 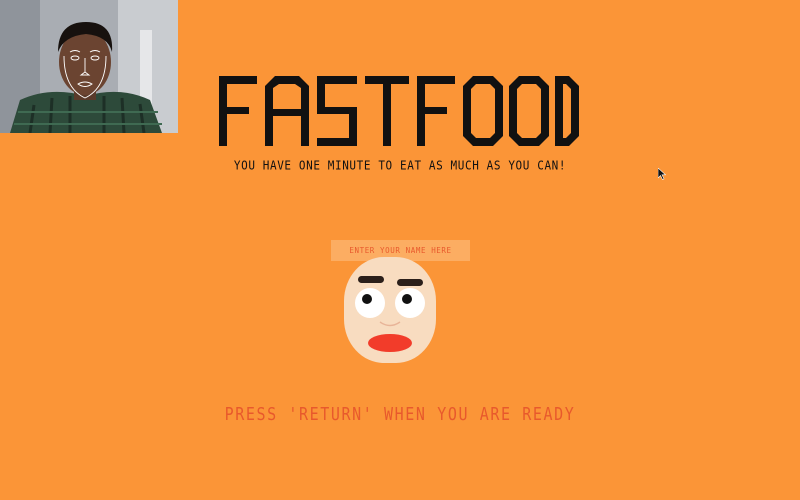 What do you see at coordinates (89, 66) in the screenshot?
I see `webcam-preview` at bounding box center [89, 66].